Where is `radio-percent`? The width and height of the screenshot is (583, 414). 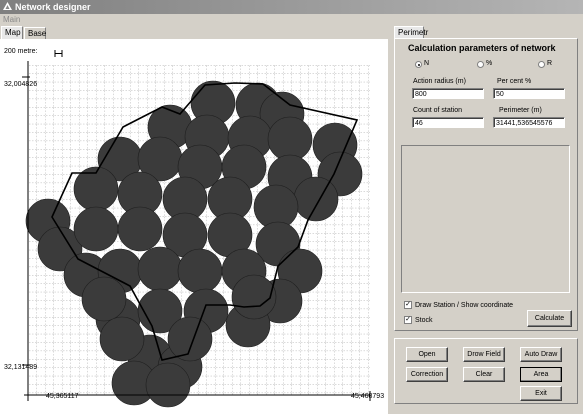
radio-percent is located at coordinates (480, 64).